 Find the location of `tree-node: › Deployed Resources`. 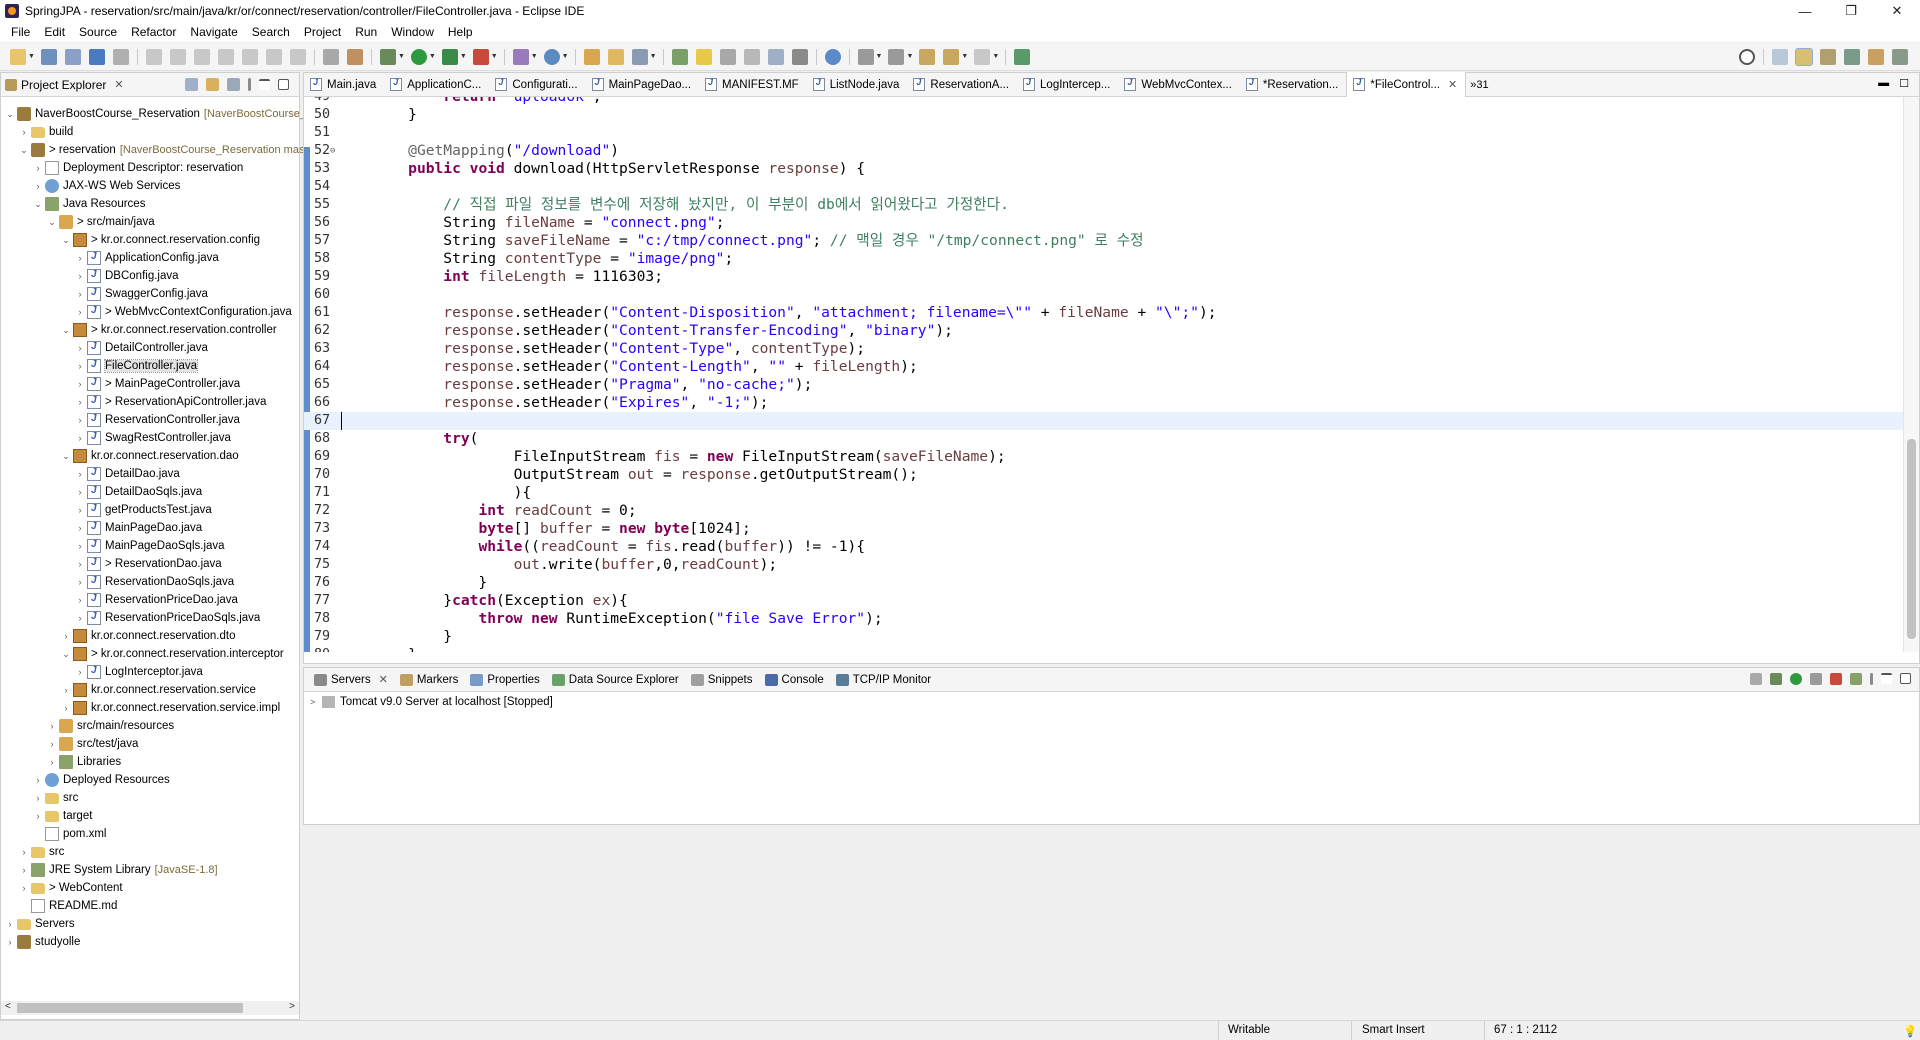

tree-node: › Deployed Resources is located at coordinates (101, 780).